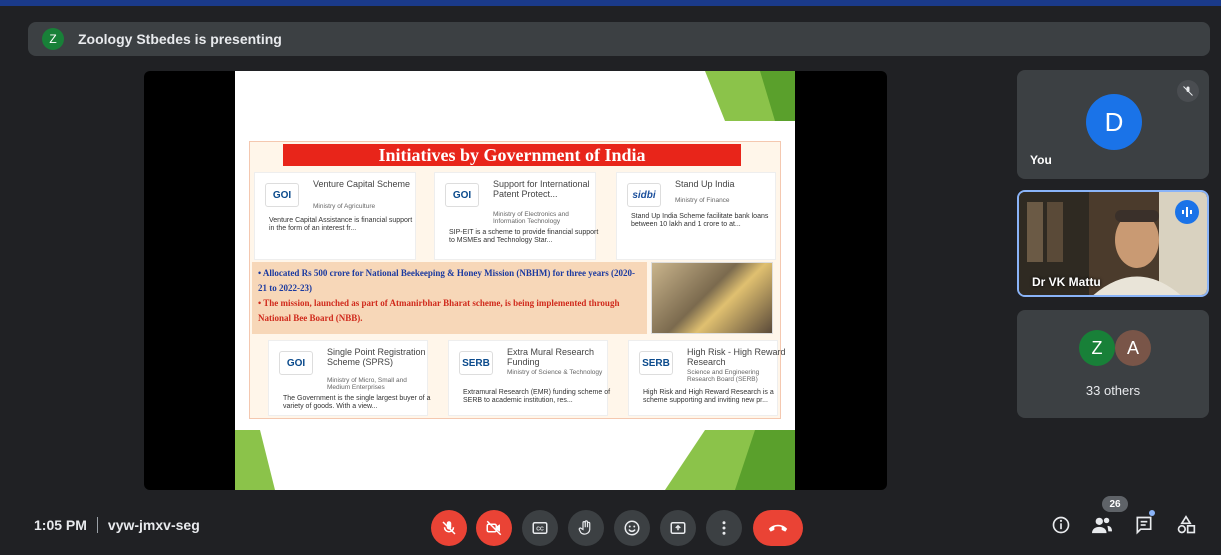 This screenshot has width=1221, height=555. Describe the element at coordinates (644, 195) in the screenshot. I see `sidbi-logo-icon: sidbi` at that location.